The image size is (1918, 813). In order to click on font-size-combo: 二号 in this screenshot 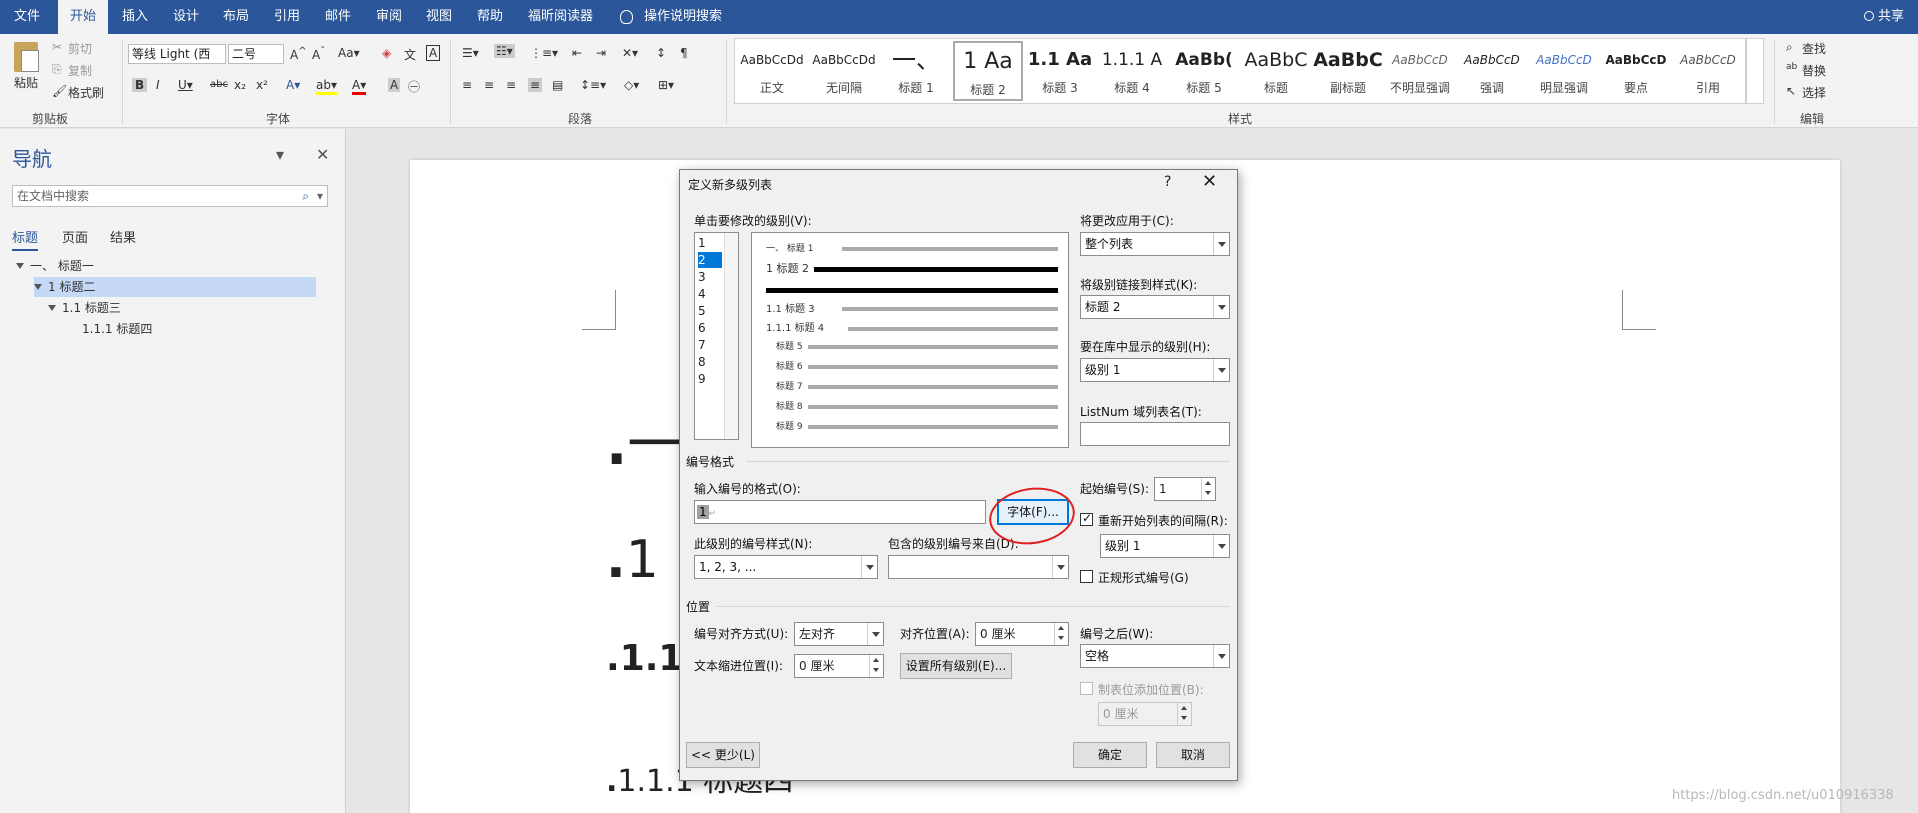, I will do `click(256, 54)`.